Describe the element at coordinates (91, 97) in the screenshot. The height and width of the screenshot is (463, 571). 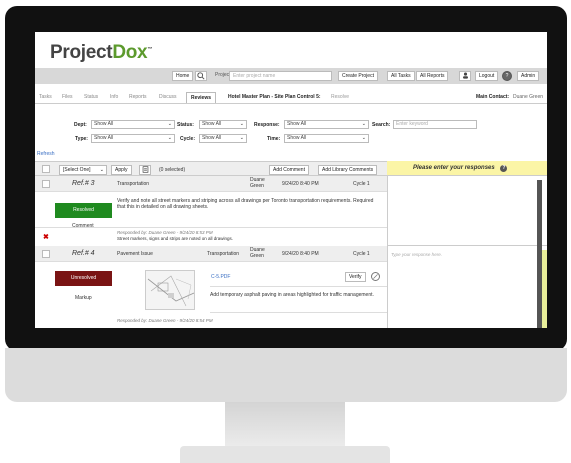
I see `tab-status: Status` at that location.